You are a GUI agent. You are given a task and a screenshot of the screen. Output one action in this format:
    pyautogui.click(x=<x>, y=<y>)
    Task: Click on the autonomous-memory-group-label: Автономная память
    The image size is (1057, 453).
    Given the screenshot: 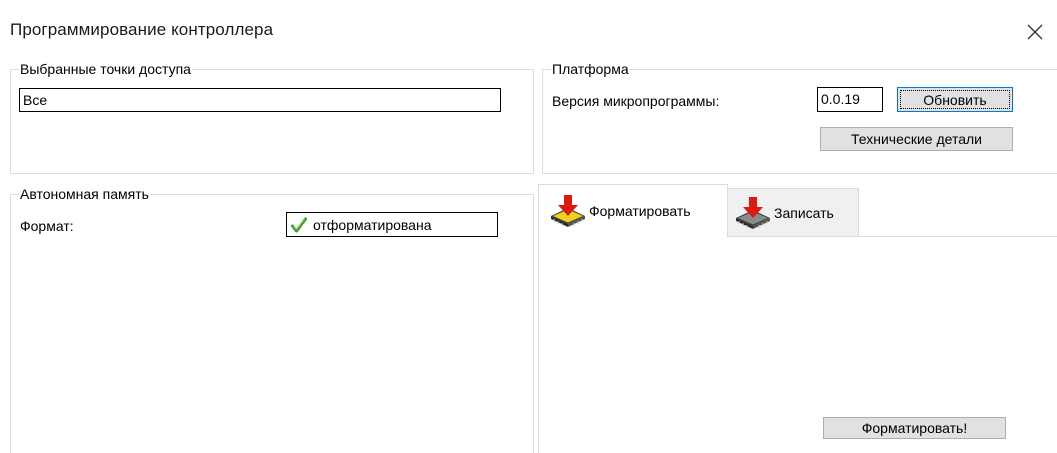 What is the action you would take?
    pyautogui.click(x=84, y=194)
    